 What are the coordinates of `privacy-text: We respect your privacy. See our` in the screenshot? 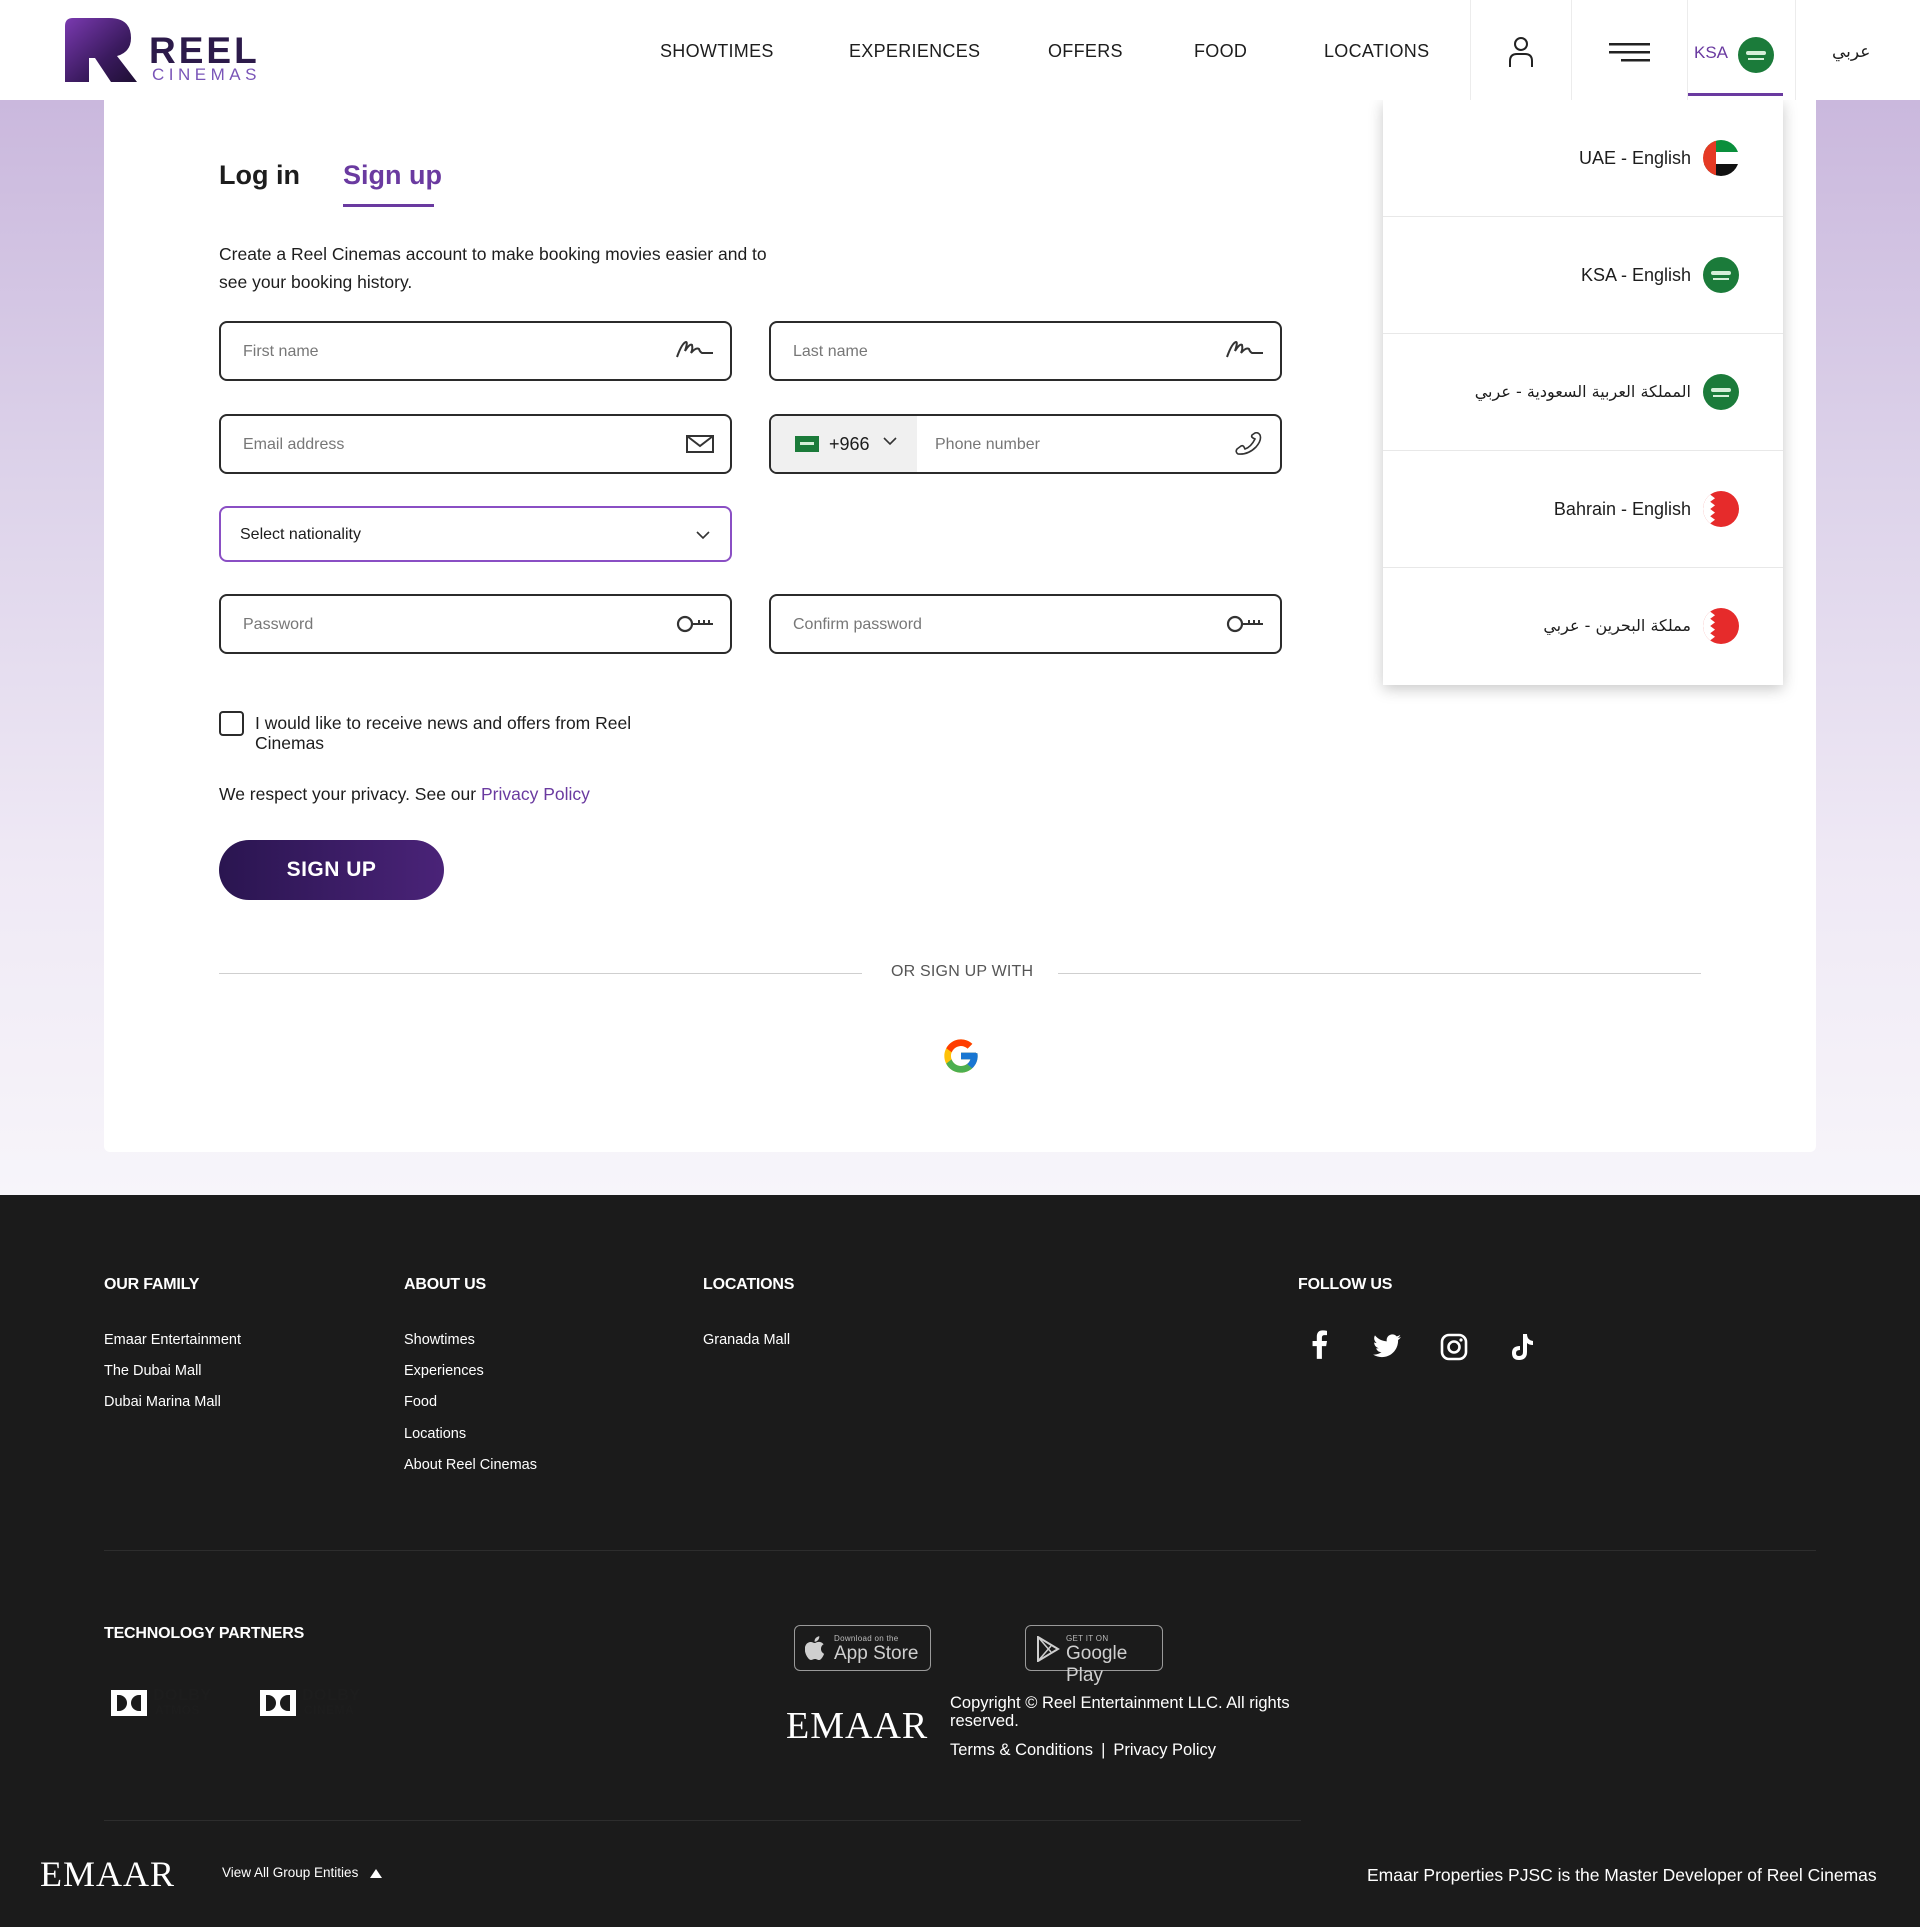 It's located at (350, 794).